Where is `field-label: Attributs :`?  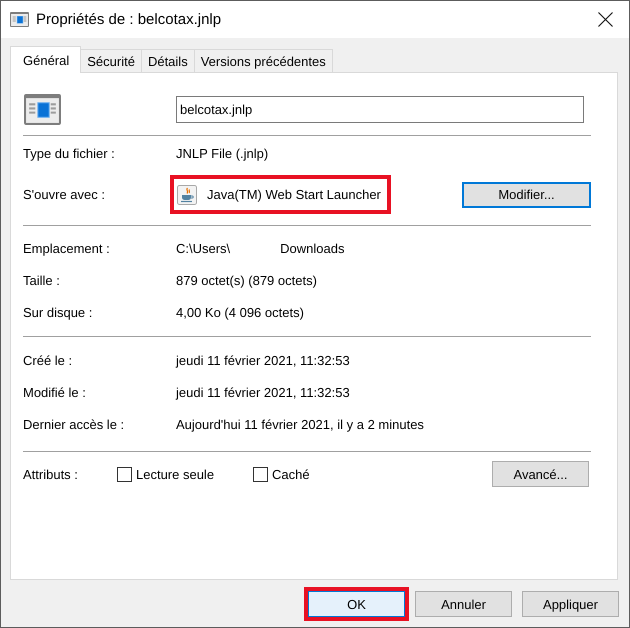
field-label: Attributs : is located at coordinates (51, 474).